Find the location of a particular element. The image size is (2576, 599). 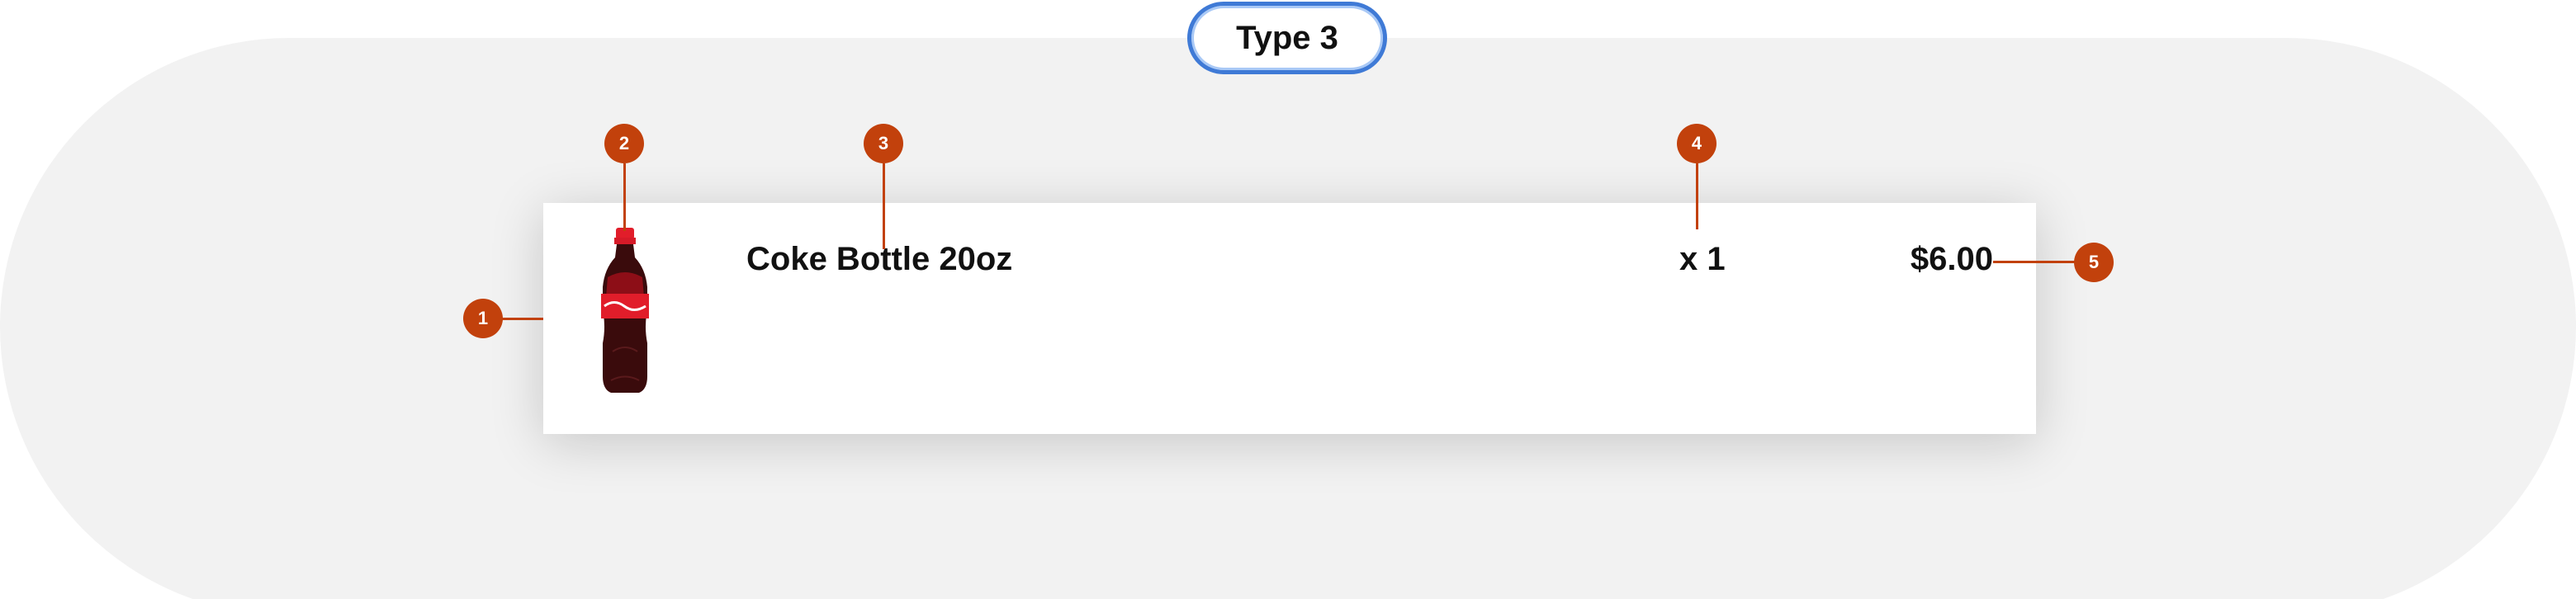

coke-bottle-image is located at coordinates (625, 310).